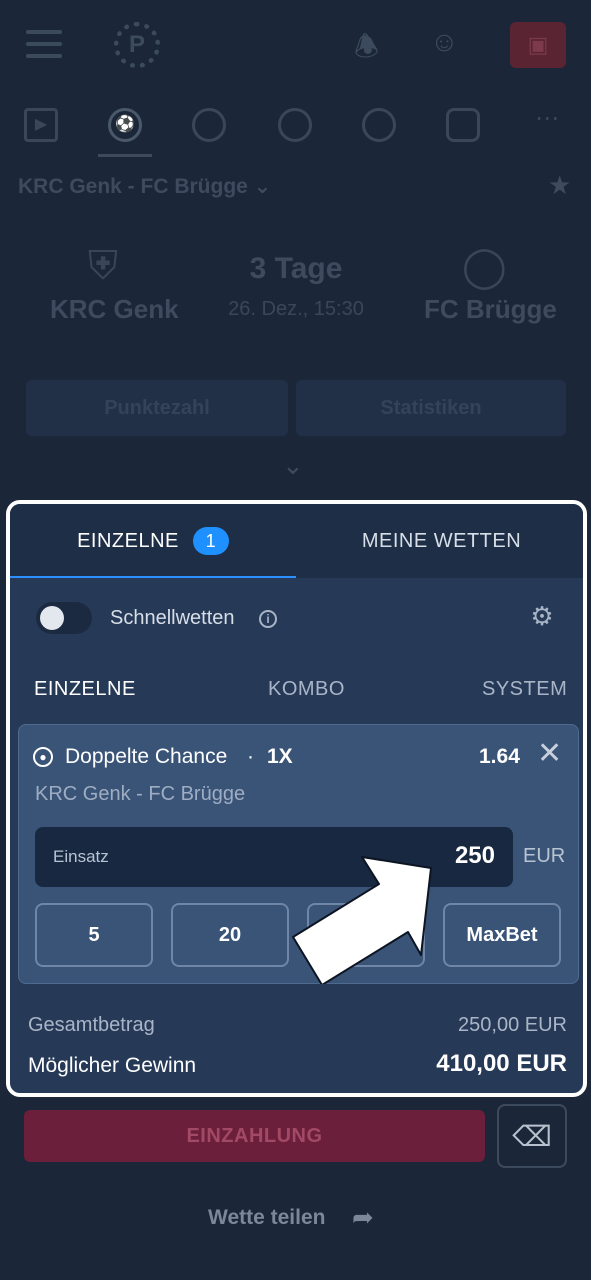 This screenshot has height=1280, width=591. I want to click on betslip-tabbar: EINZELNE 1 MEINE WETTEN, so click(296, 541).